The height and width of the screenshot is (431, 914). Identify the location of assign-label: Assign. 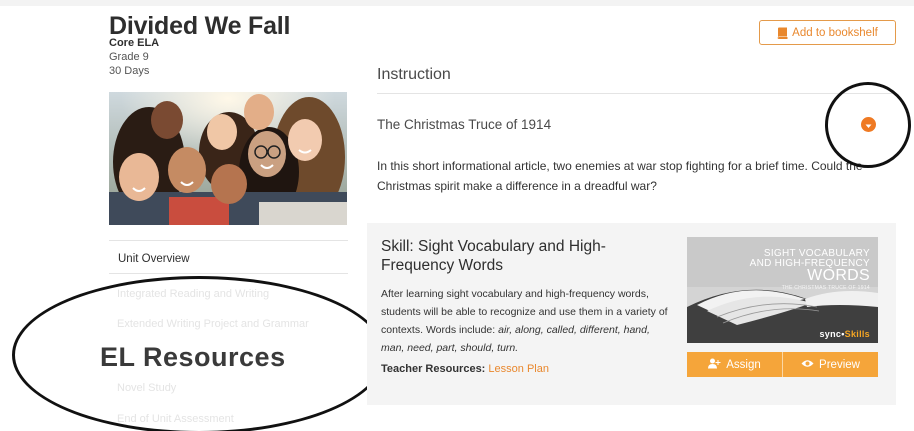
(743, 364).